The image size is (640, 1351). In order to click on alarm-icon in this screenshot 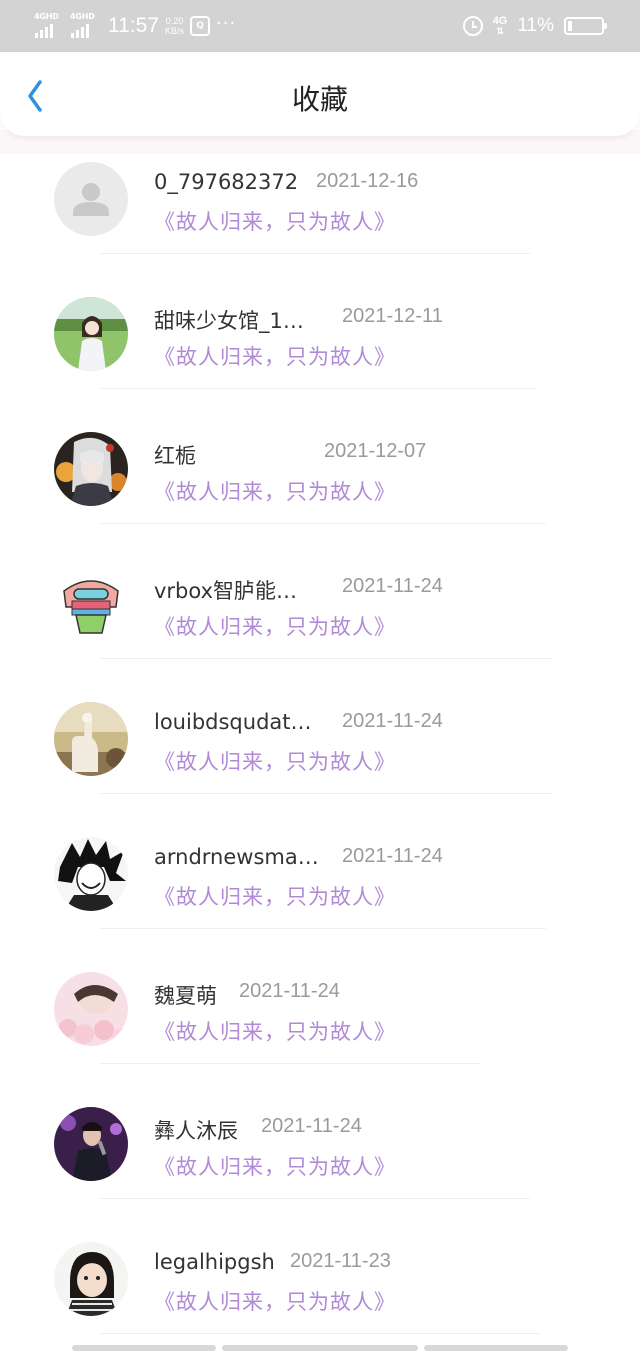, I will do `click(472, 26)`.